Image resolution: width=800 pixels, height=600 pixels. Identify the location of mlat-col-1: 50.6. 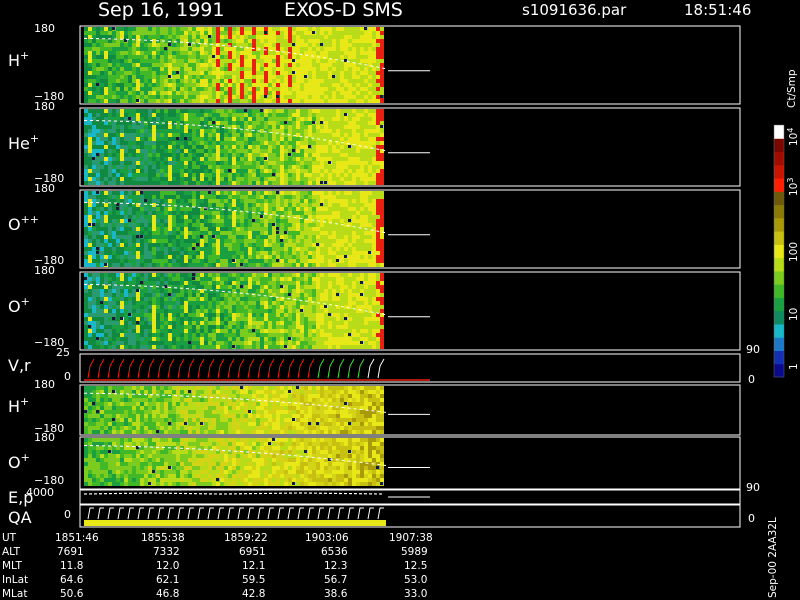
(72, 594).